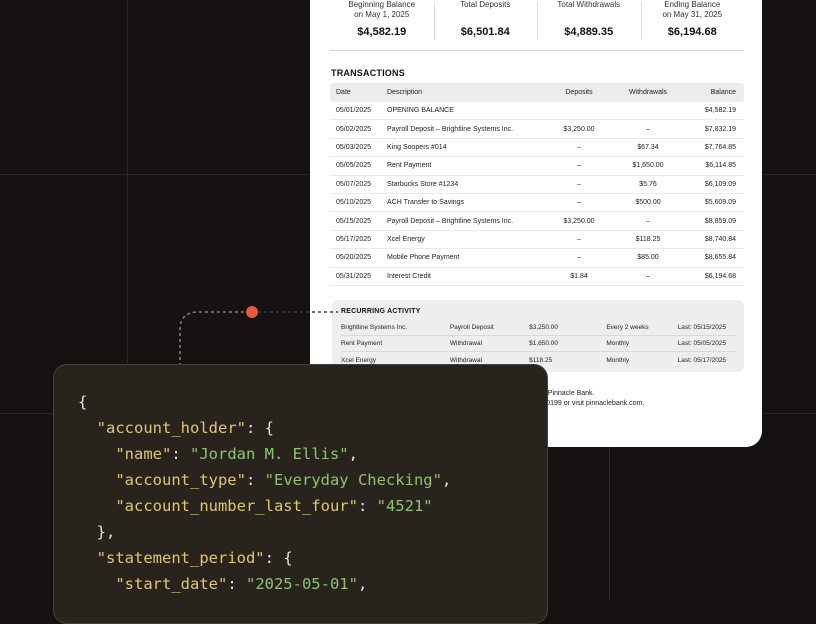  What do you see at coordinates (180, 558) in the screenshot?
I see `code-key: "statement_period"` at bounding box center [180, 558].